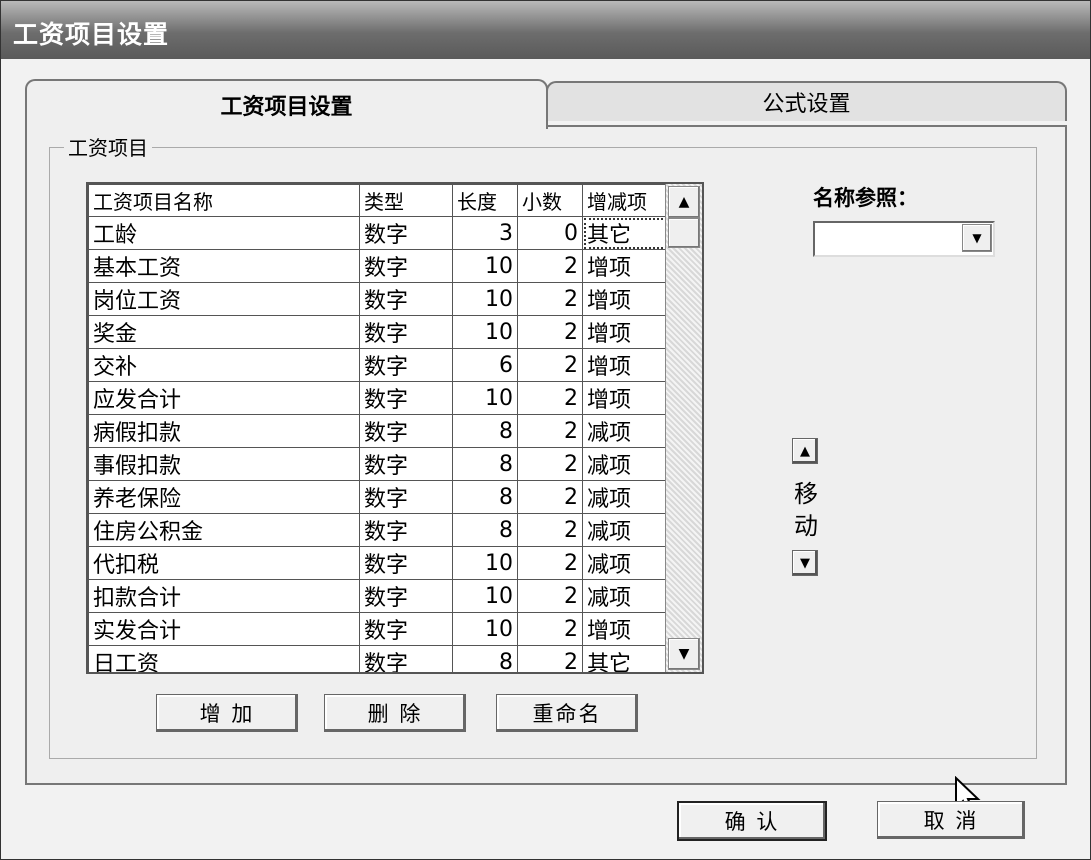 The height and width of the screenshot is (860, 1091). Describe the element at coordinates (904, 239) in the screenshot. I see `name-reference-select: ▼` at that location.